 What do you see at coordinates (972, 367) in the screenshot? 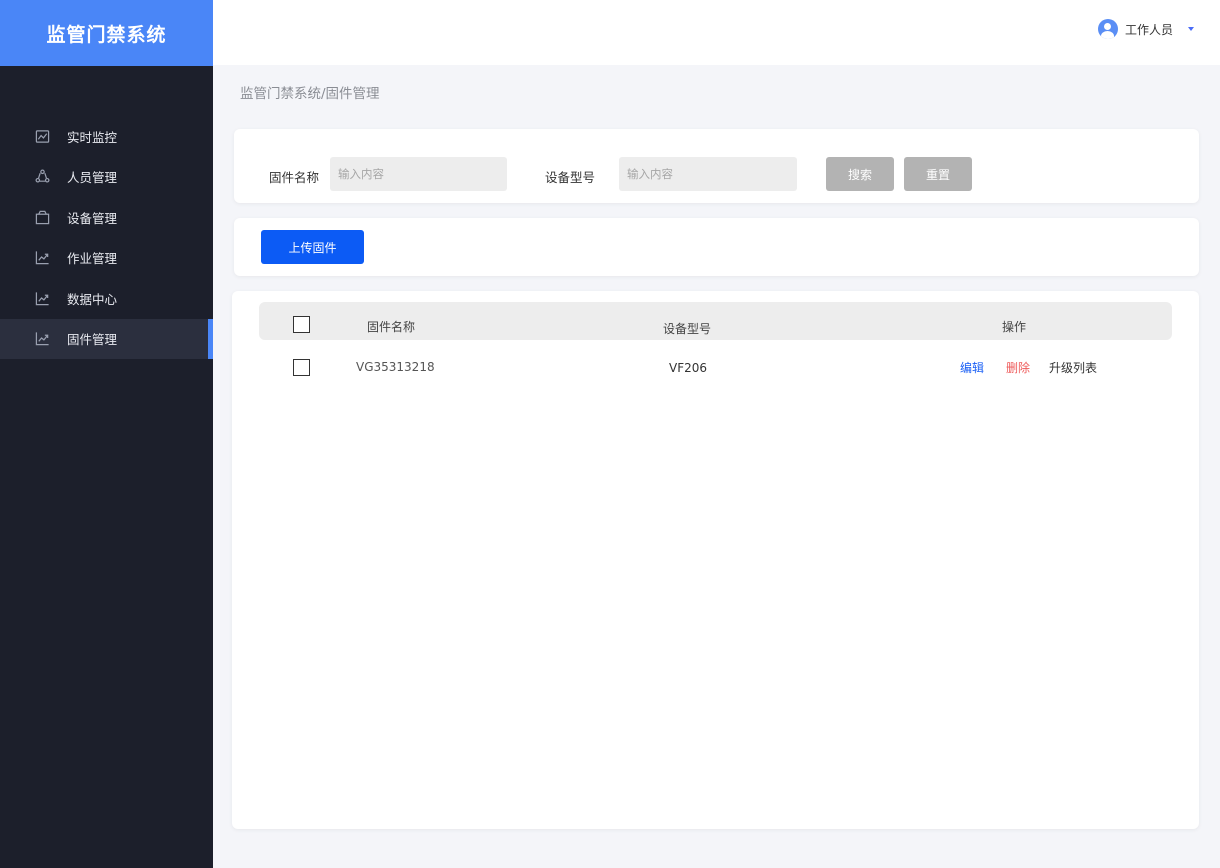
I see `edit-link: 编辑` at bounding box center [972, 367].